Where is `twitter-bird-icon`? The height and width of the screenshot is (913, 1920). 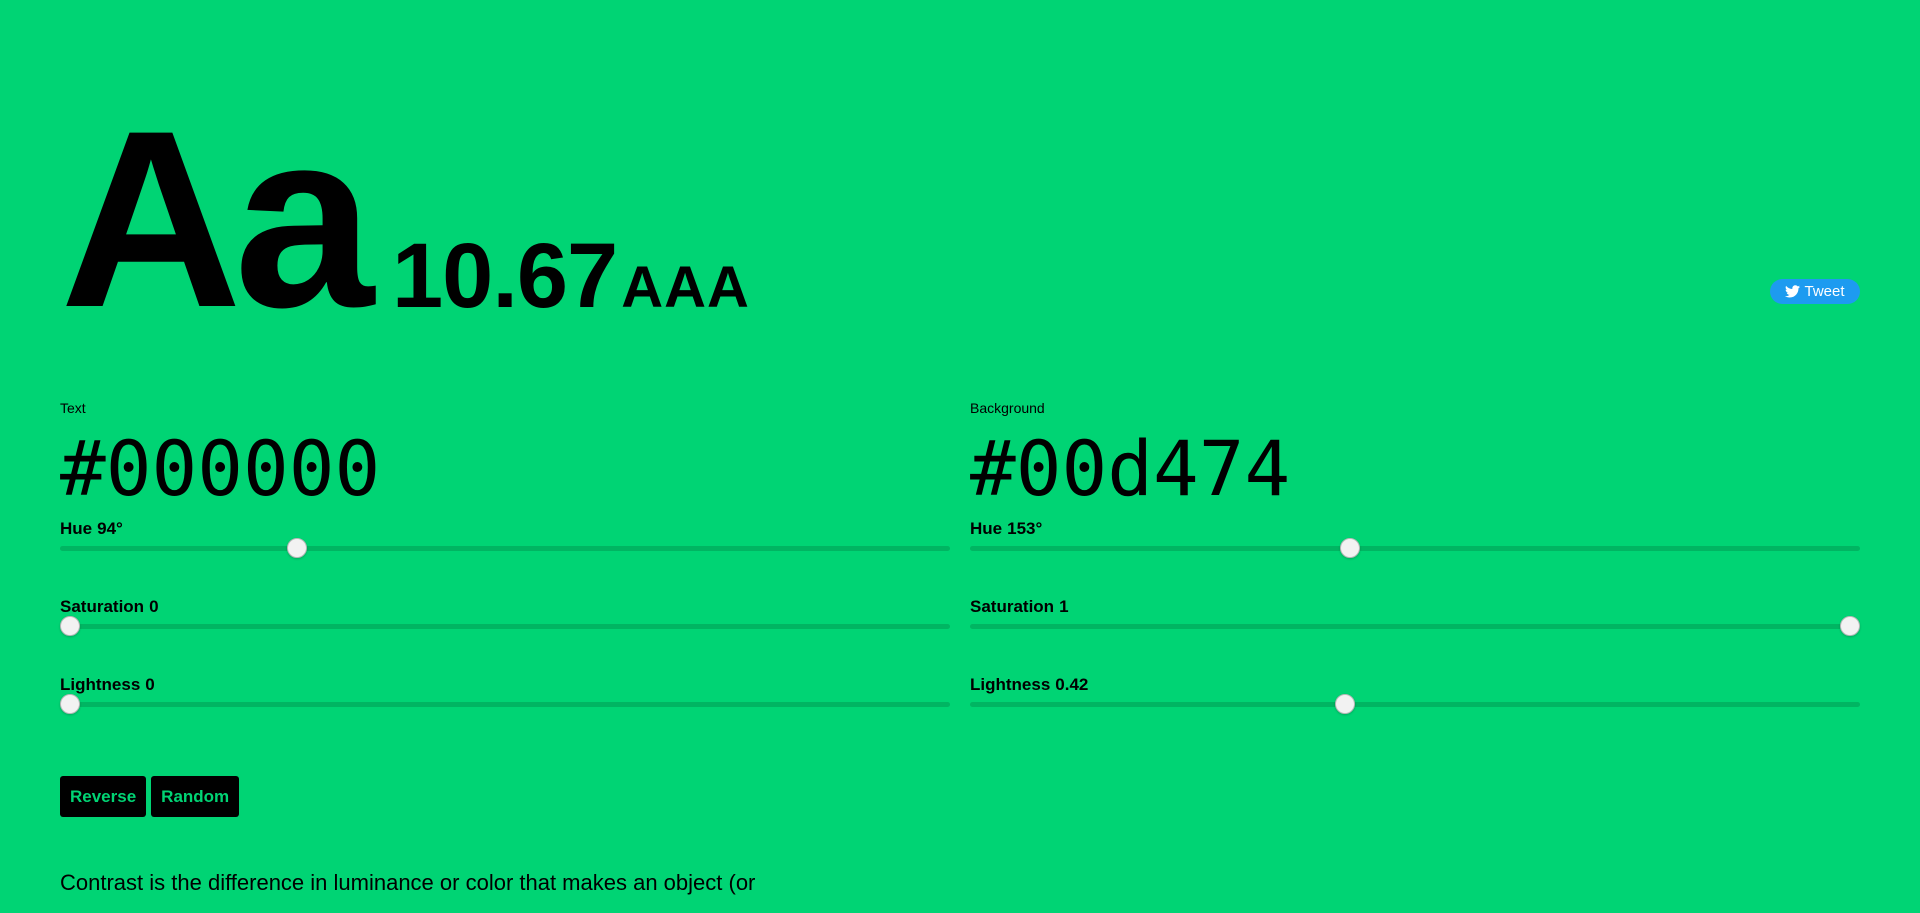
twitter-bird-icon is located at coordinates (1793, 291).